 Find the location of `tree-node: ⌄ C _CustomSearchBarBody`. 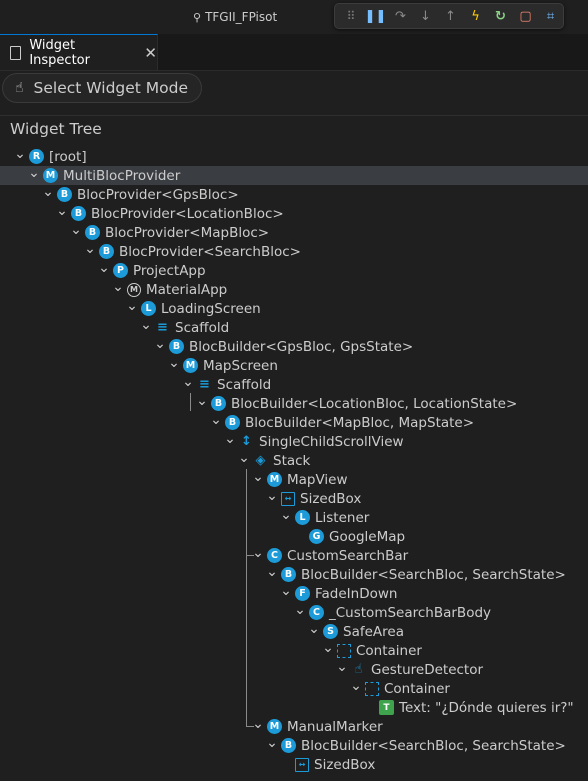

tree-node: ⌄ C _CustomSearchBarBody is located at coordinates (294, 612).